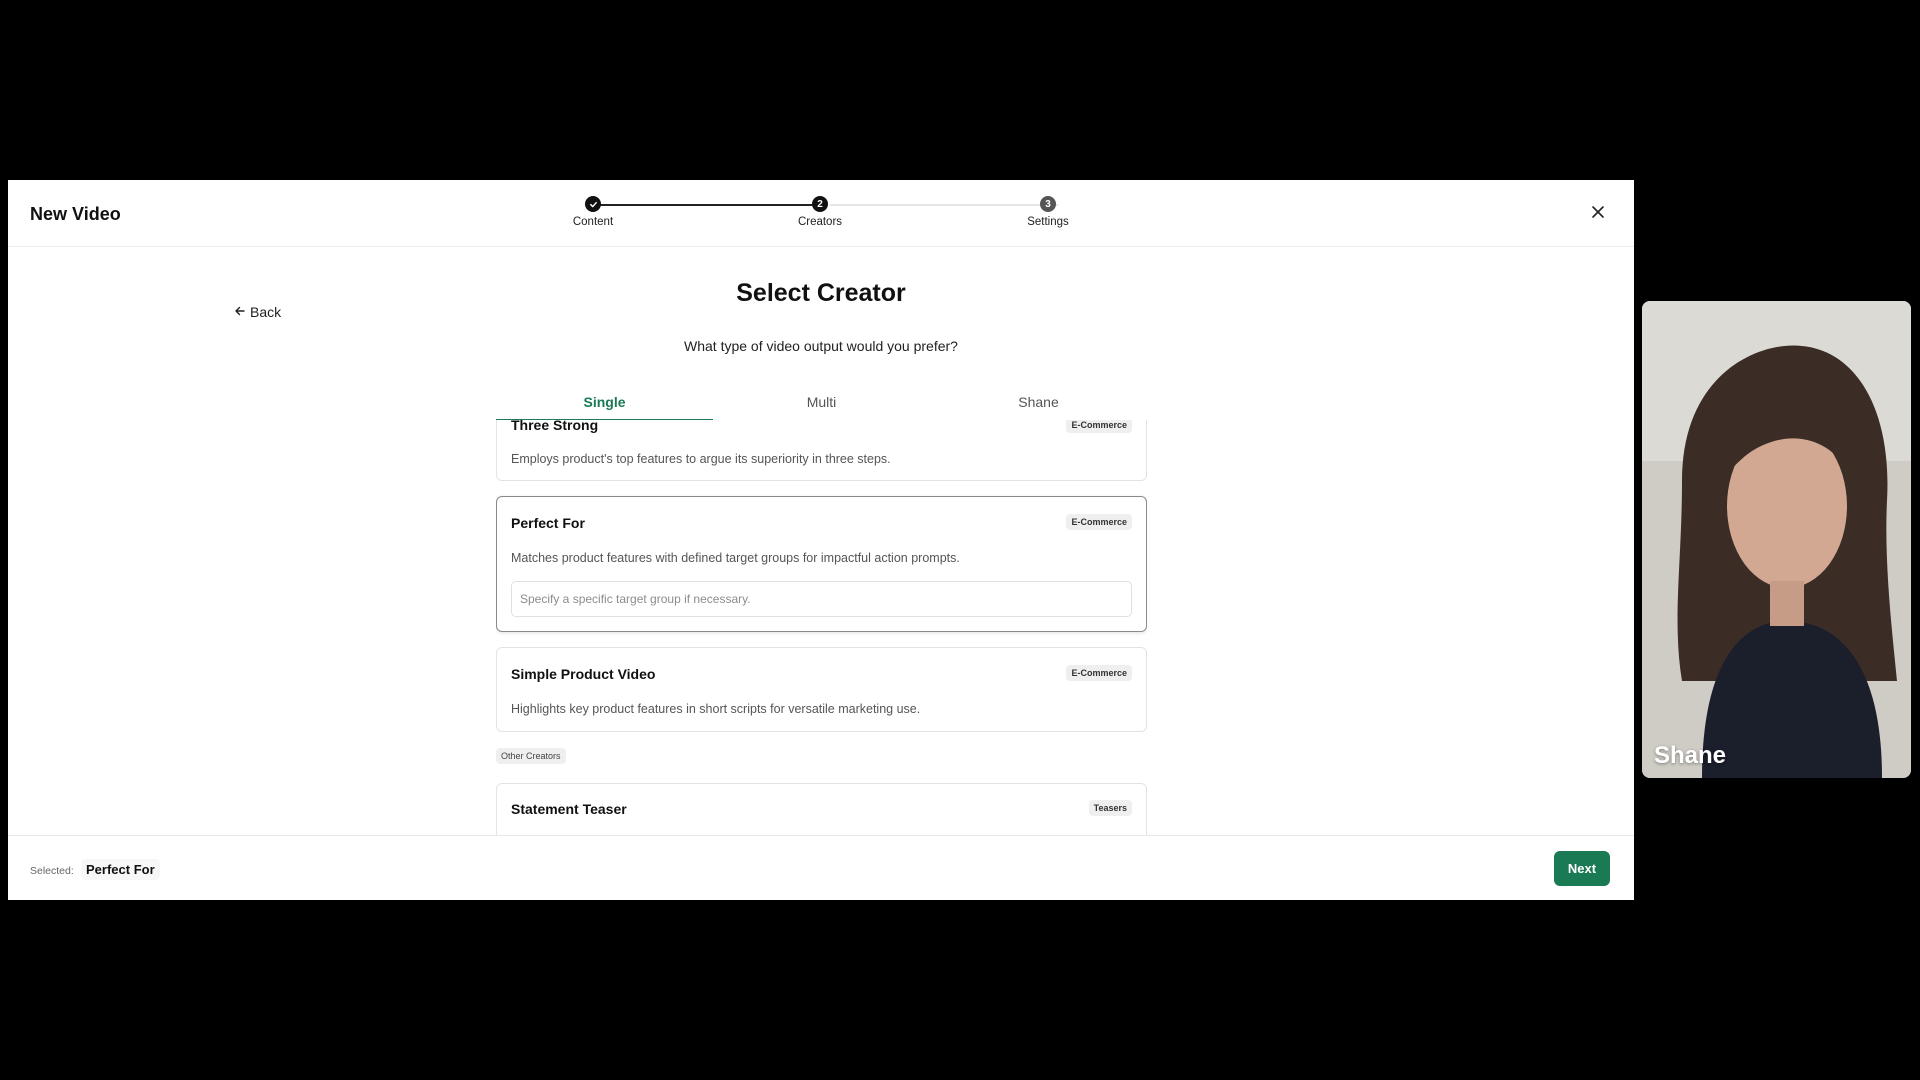 The height and width of the screenshot is (1080, 1920). I want to click on step-settings: 3 Settings, so click(1048, 212).